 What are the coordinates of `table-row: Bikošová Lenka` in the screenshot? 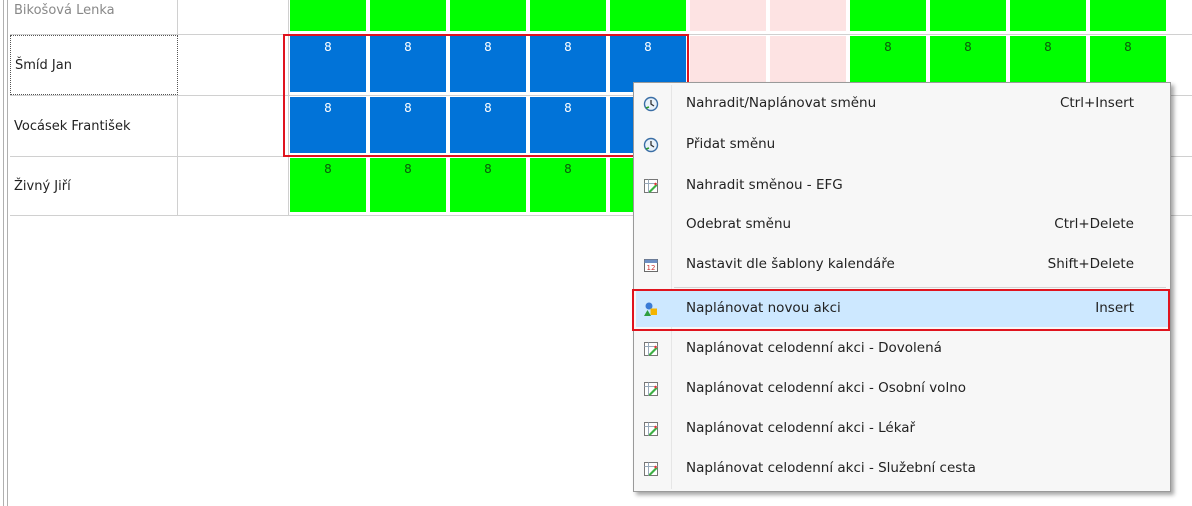 It's located at (601, 17).